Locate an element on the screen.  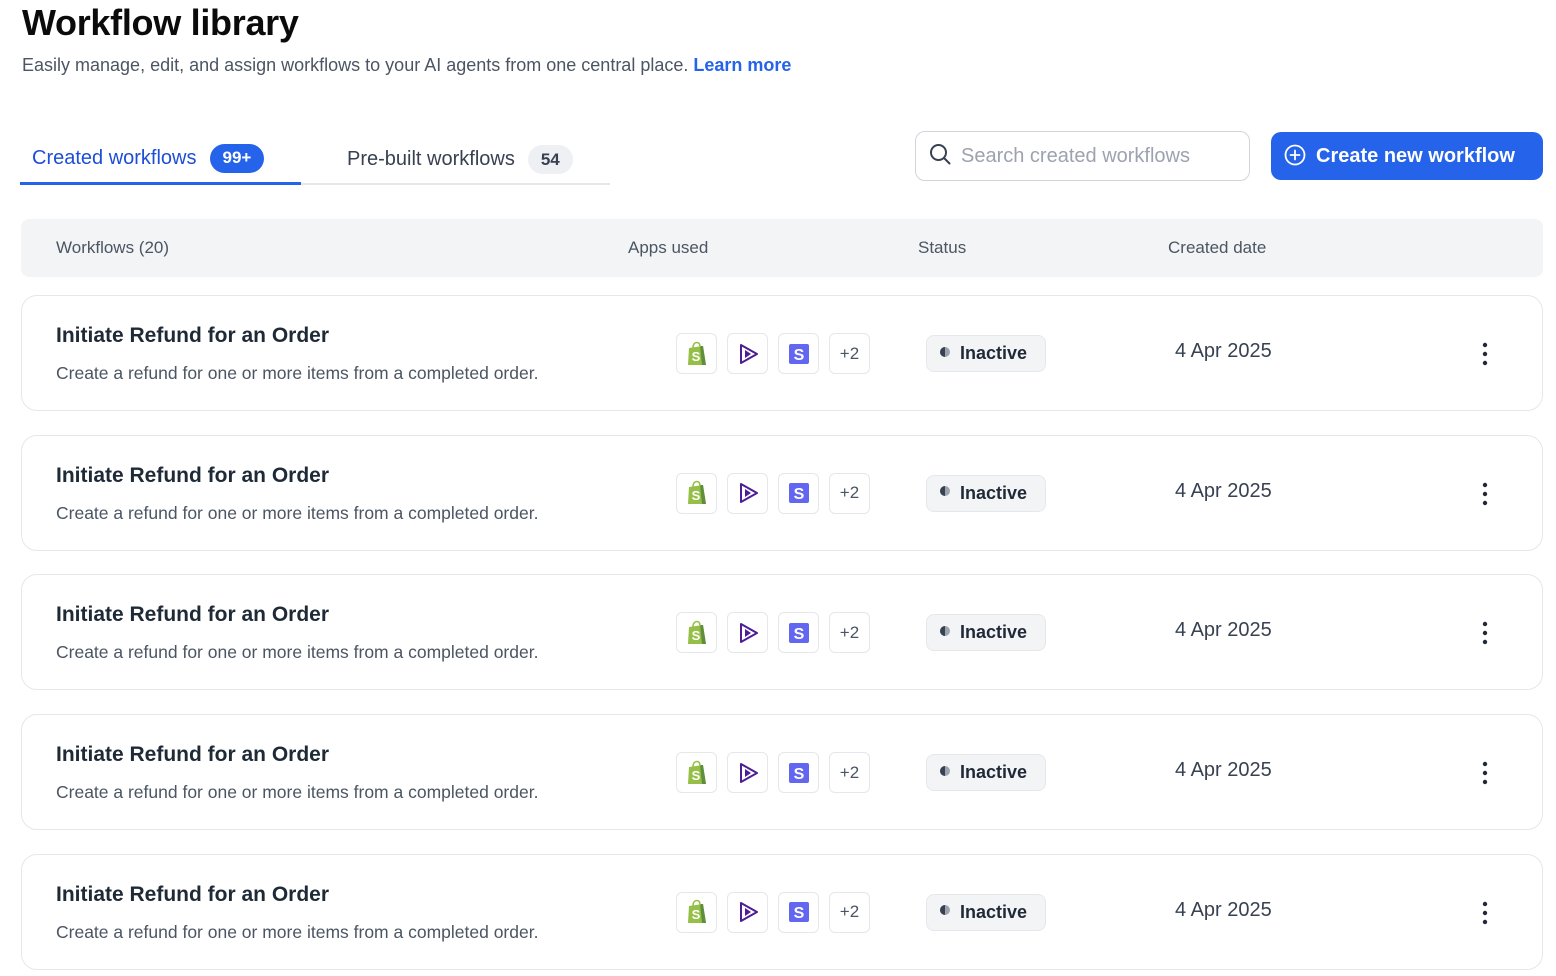
column-header-apps: Apps used is located at coordinates (668, 247).